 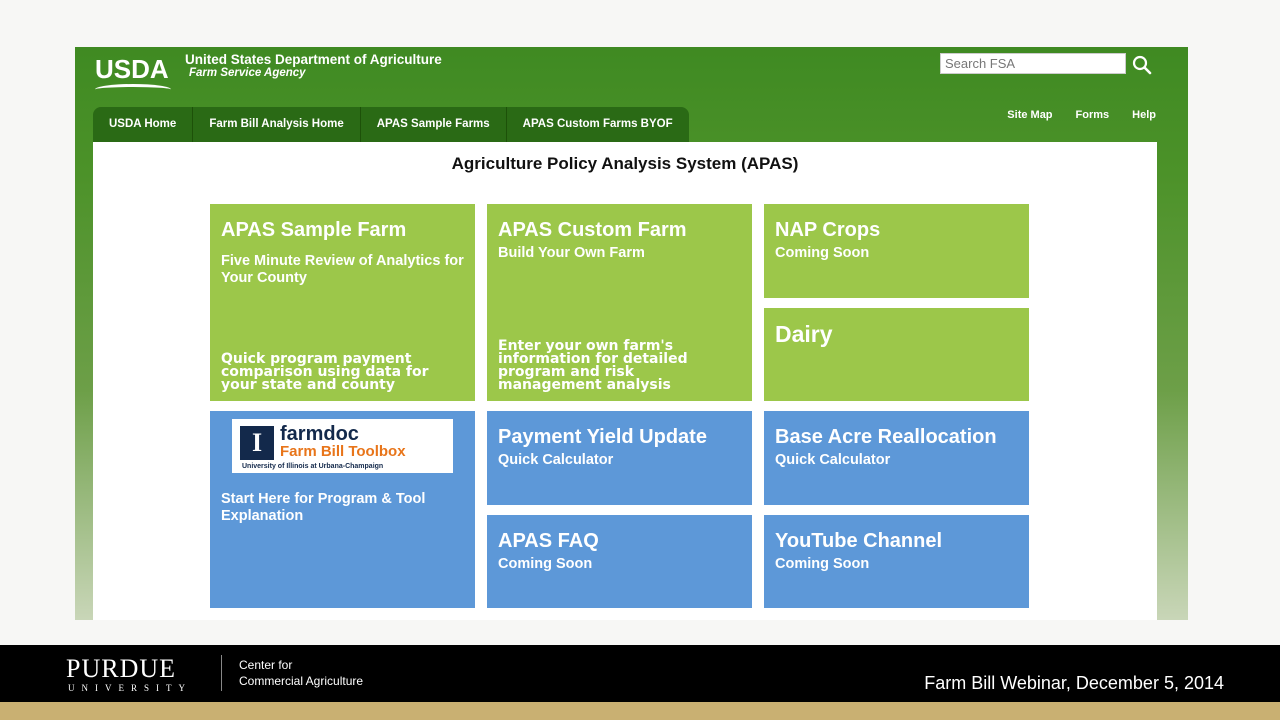 What do you see at coordinates (896, 458) in the screenshot?
I see `tile-base-acre-reallocation: Base Acre Reallocation Quick Calculator` at bounding box center [896, 458].